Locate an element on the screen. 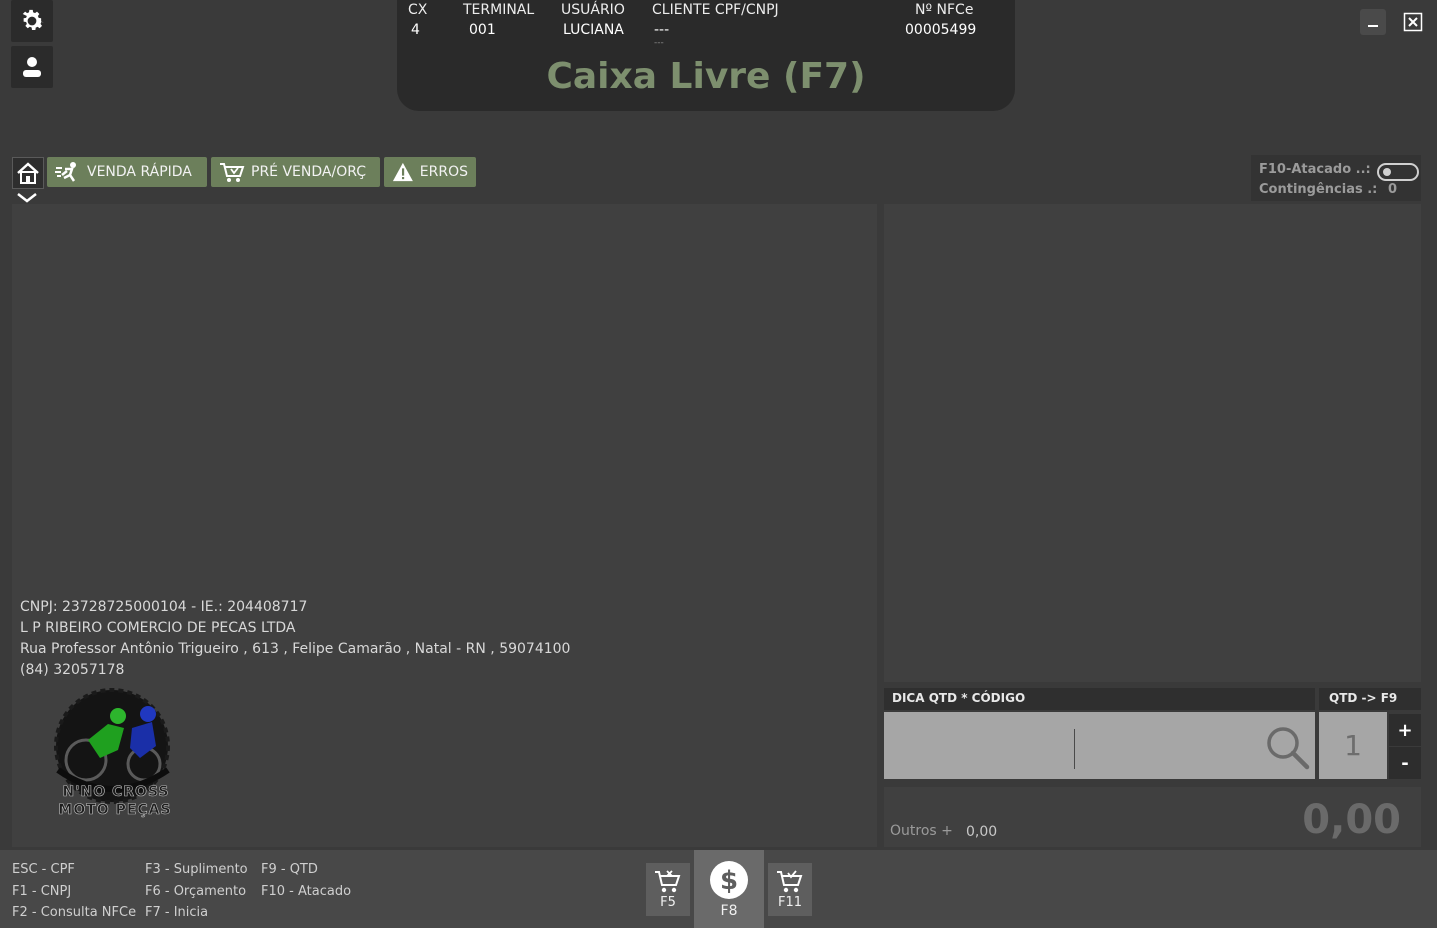 The width and height of the screenshot is (1437, 928). logo-text-1: N'NO CROSS is located at coordinates (116, 792).